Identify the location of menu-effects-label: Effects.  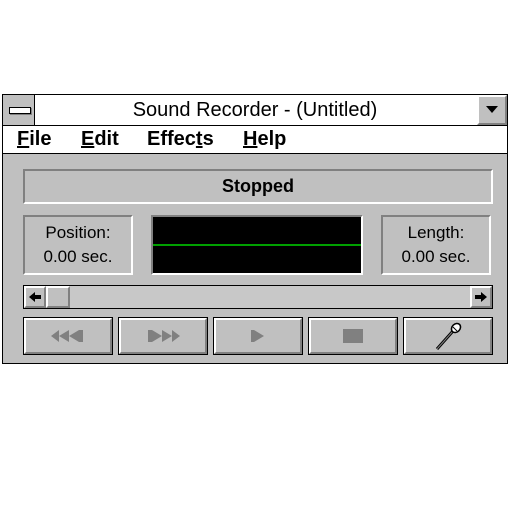
(180, 139).